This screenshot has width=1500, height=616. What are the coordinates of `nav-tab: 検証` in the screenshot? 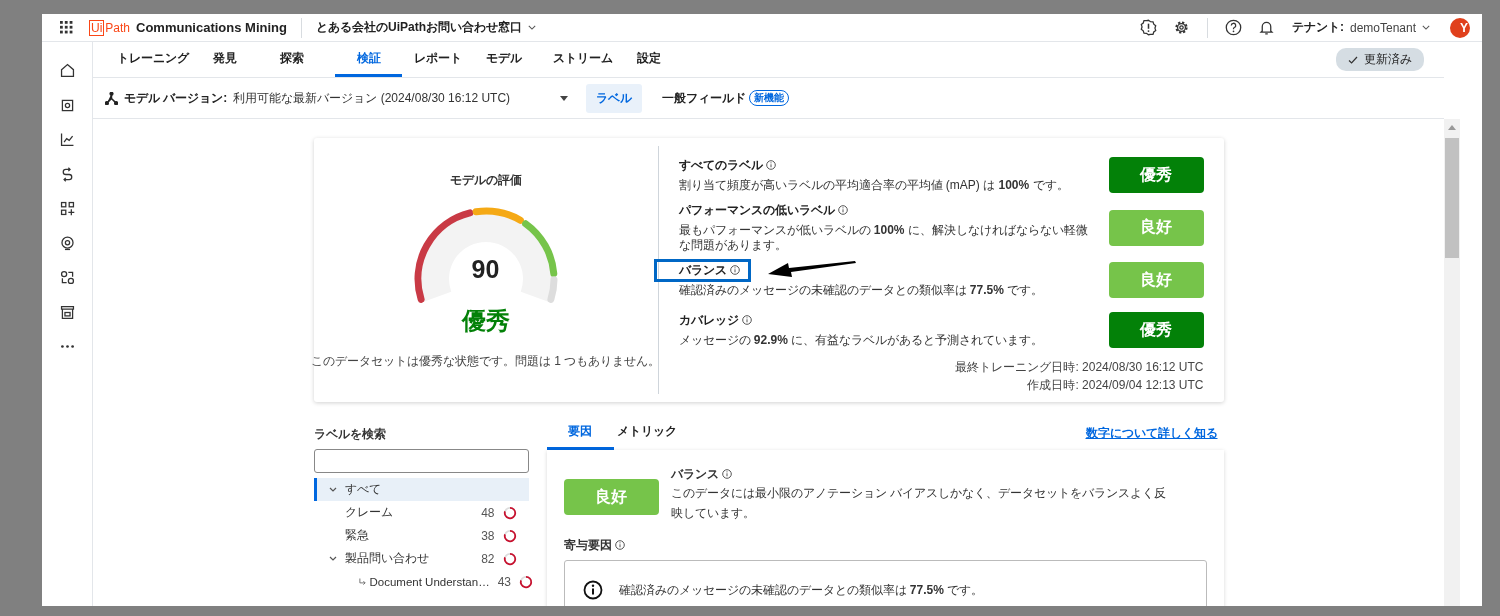 It's located at (368, 59).